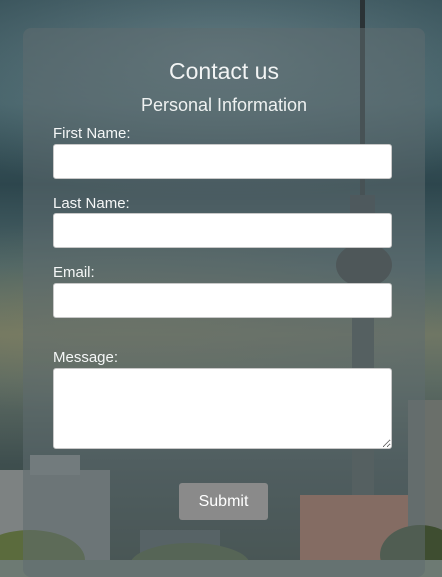  Describe the element at coordinates (222, 161) in the screenshot. I see `first-name-input` at that location.